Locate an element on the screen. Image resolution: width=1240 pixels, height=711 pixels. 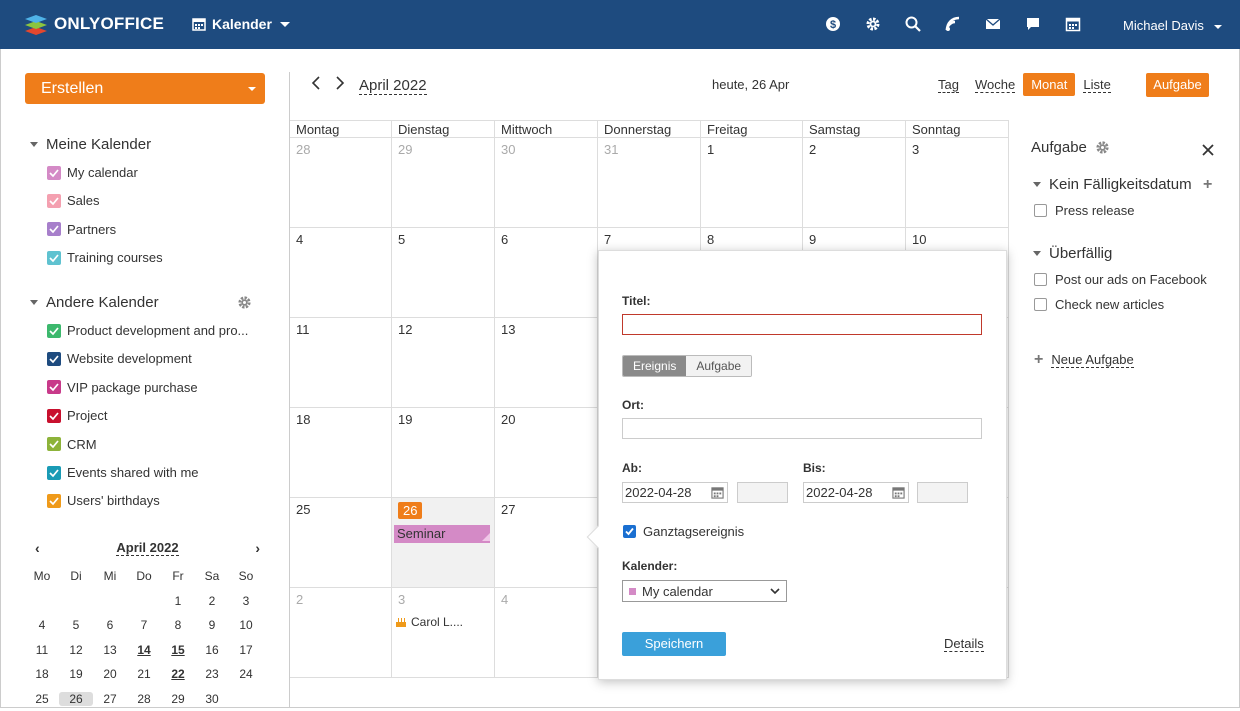
task-item: Press release is located at coordinates (1084, 210).